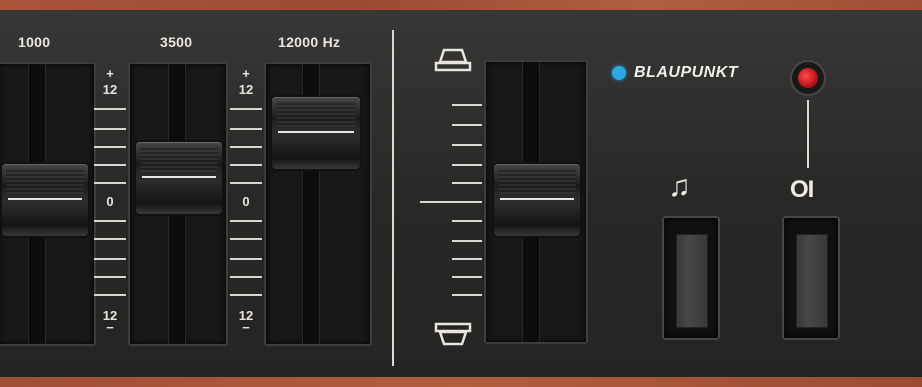 The width and height of the screenshot is (922, 387). Describe the element at coordinates (393, 198) in the screenshot. I see `section-divider` at that location.